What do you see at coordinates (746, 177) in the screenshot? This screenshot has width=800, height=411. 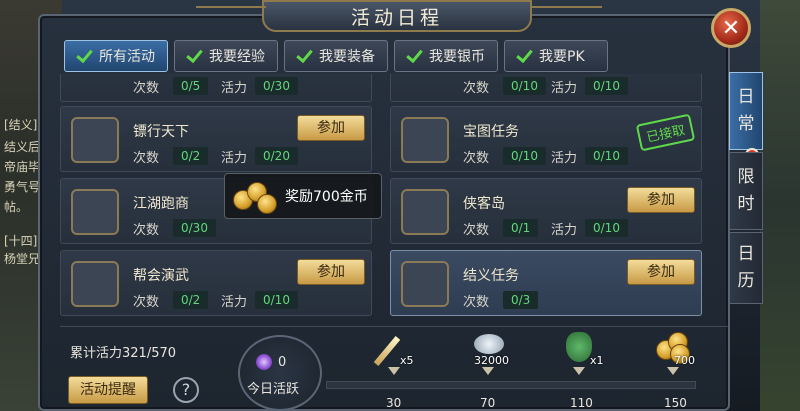 I see `side-tab-char: 限` at bounding box center [746, 177].